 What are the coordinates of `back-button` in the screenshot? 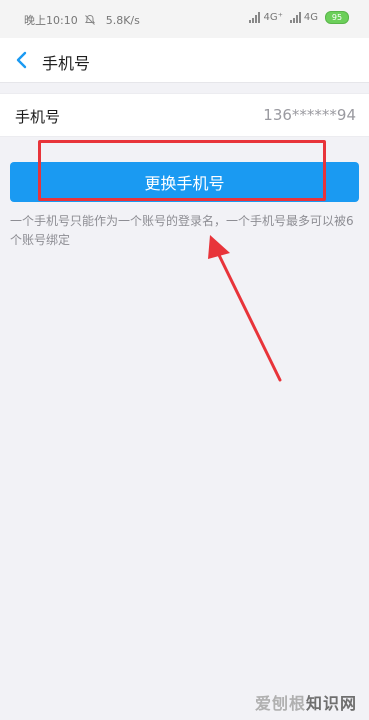 It's located at (22, 60).